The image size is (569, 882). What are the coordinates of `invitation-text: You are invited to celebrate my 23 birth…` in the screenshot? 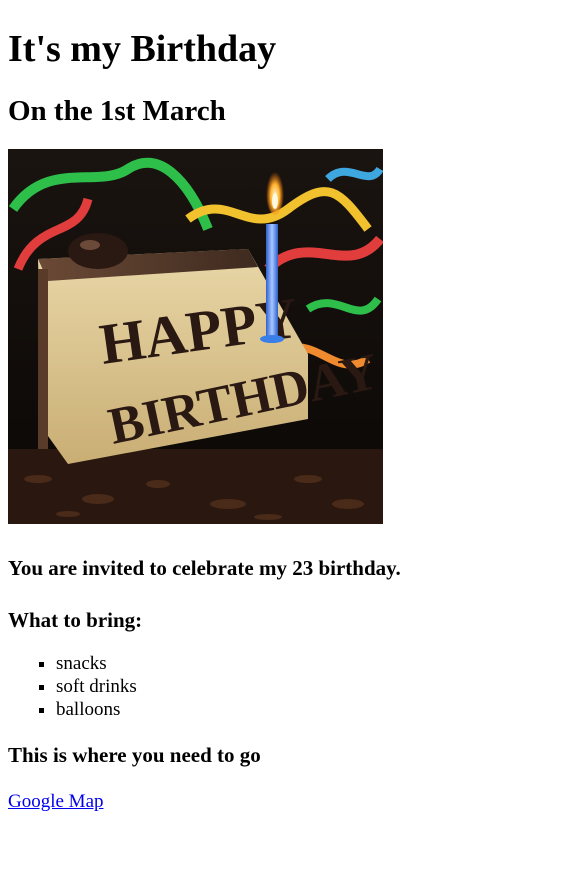 It's located at (204, 568).